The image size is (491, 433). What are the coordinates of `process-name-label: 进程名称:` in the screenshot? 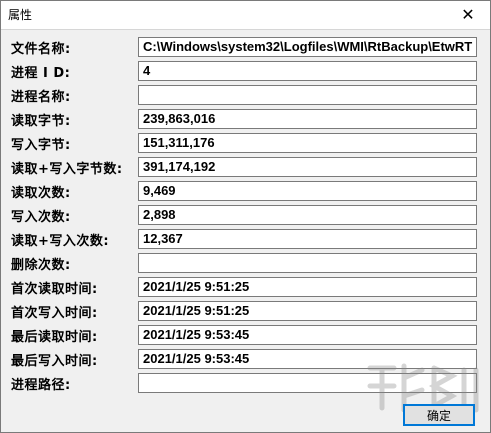 It's located at (41, 97).